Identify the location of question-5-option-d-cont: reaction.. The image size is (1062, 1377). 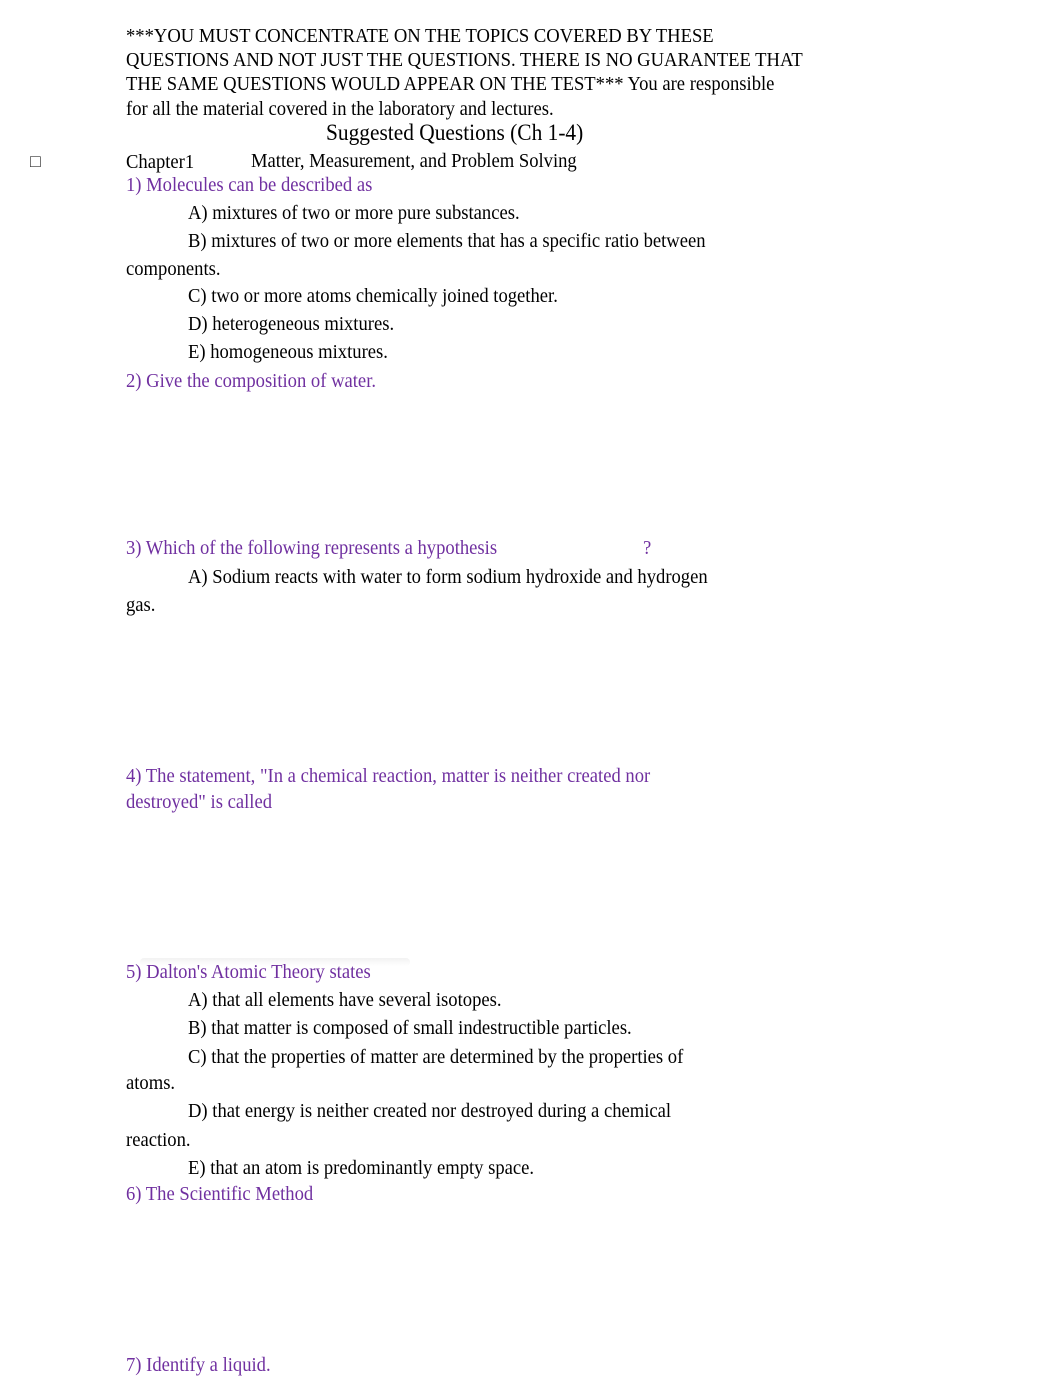
(158, 1140).